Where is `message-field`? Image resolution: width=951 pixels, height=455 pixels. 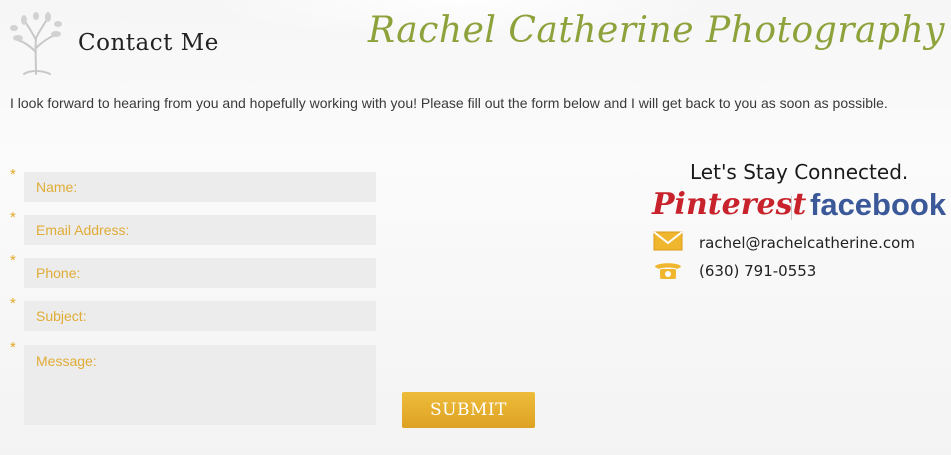
message-field is located at coordinates (200, 385).